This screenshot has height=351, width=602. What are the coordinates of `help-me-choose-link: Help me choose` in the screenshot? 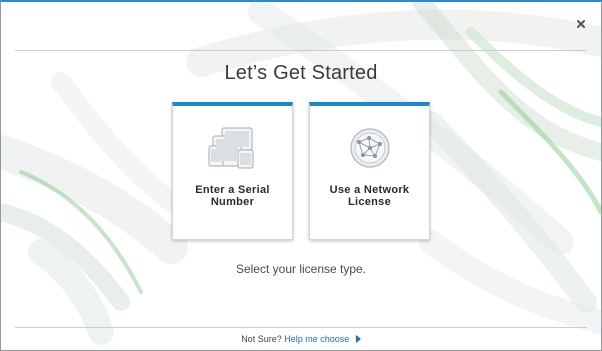 It's located at (316, 339).